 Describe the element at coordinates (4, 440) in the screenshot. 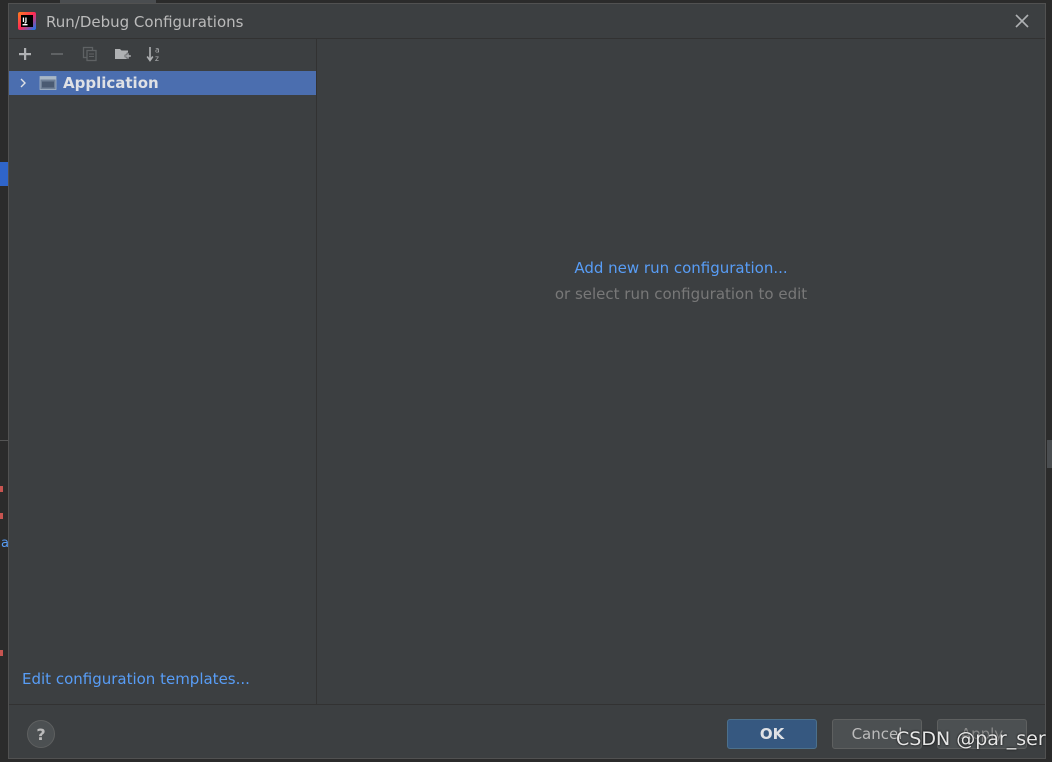

I see `background-divider` at that location.